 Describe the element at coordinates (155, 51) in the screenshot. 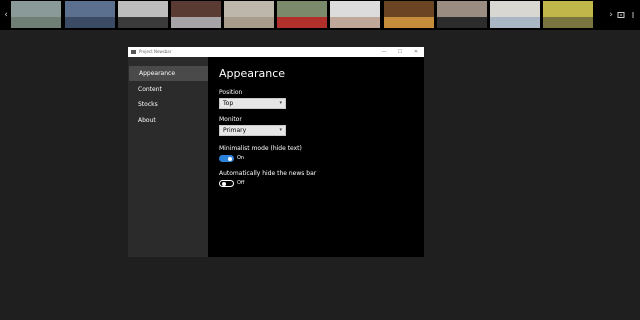

I see `window-title: Project Newsbar` at that location.